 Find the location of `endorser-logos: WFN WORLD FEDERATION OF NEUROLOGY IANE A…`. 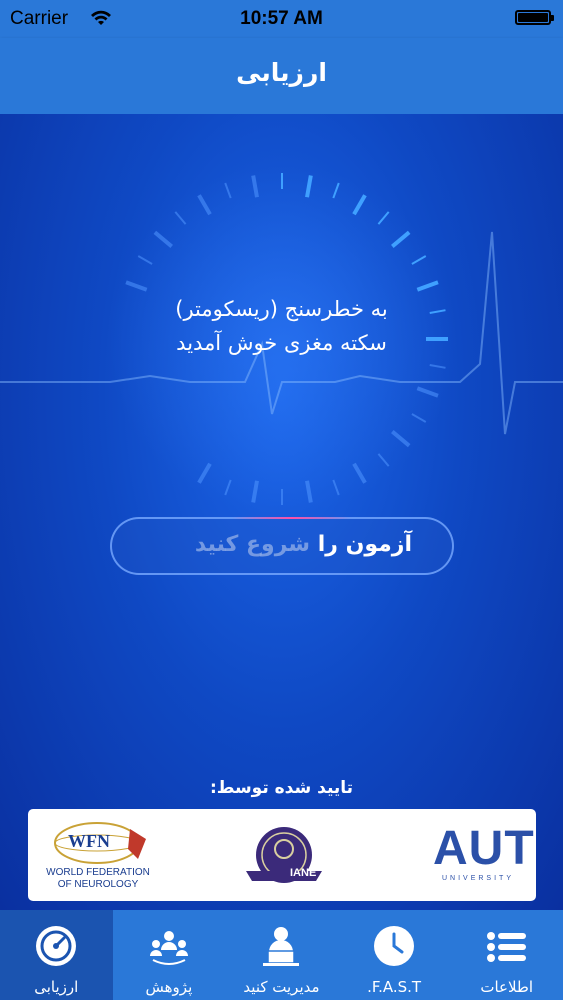

endorser-logos: WFN WORLD FEDERATION OF NEUROLOGY IANE A… is located at coordinates (282, 855).